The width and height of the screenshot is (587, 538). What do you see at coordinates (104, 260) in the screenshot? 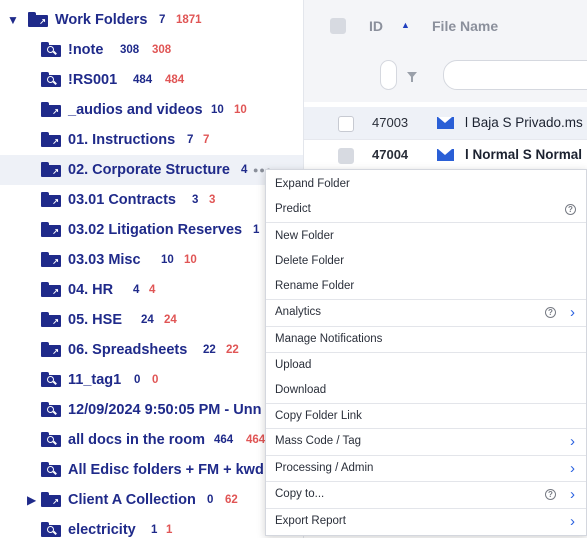
I see `tree-item-label: 03.03 Misc` at bounding box center [104, 260].